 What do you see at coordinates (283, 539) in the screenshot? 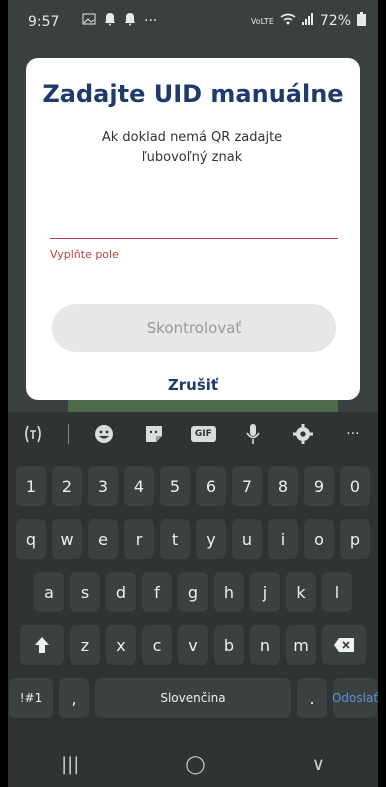
I see `key-i: i` at bounding box center [283, 539].